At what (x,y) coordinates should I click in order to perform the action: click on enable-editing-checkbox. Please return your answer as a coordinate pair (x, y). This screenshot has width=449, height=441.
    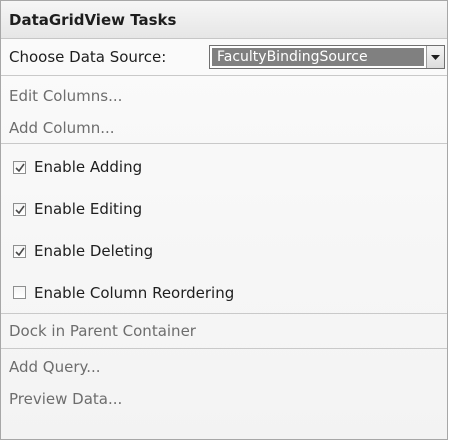
    Looking at the image, I should click on (19, 209).